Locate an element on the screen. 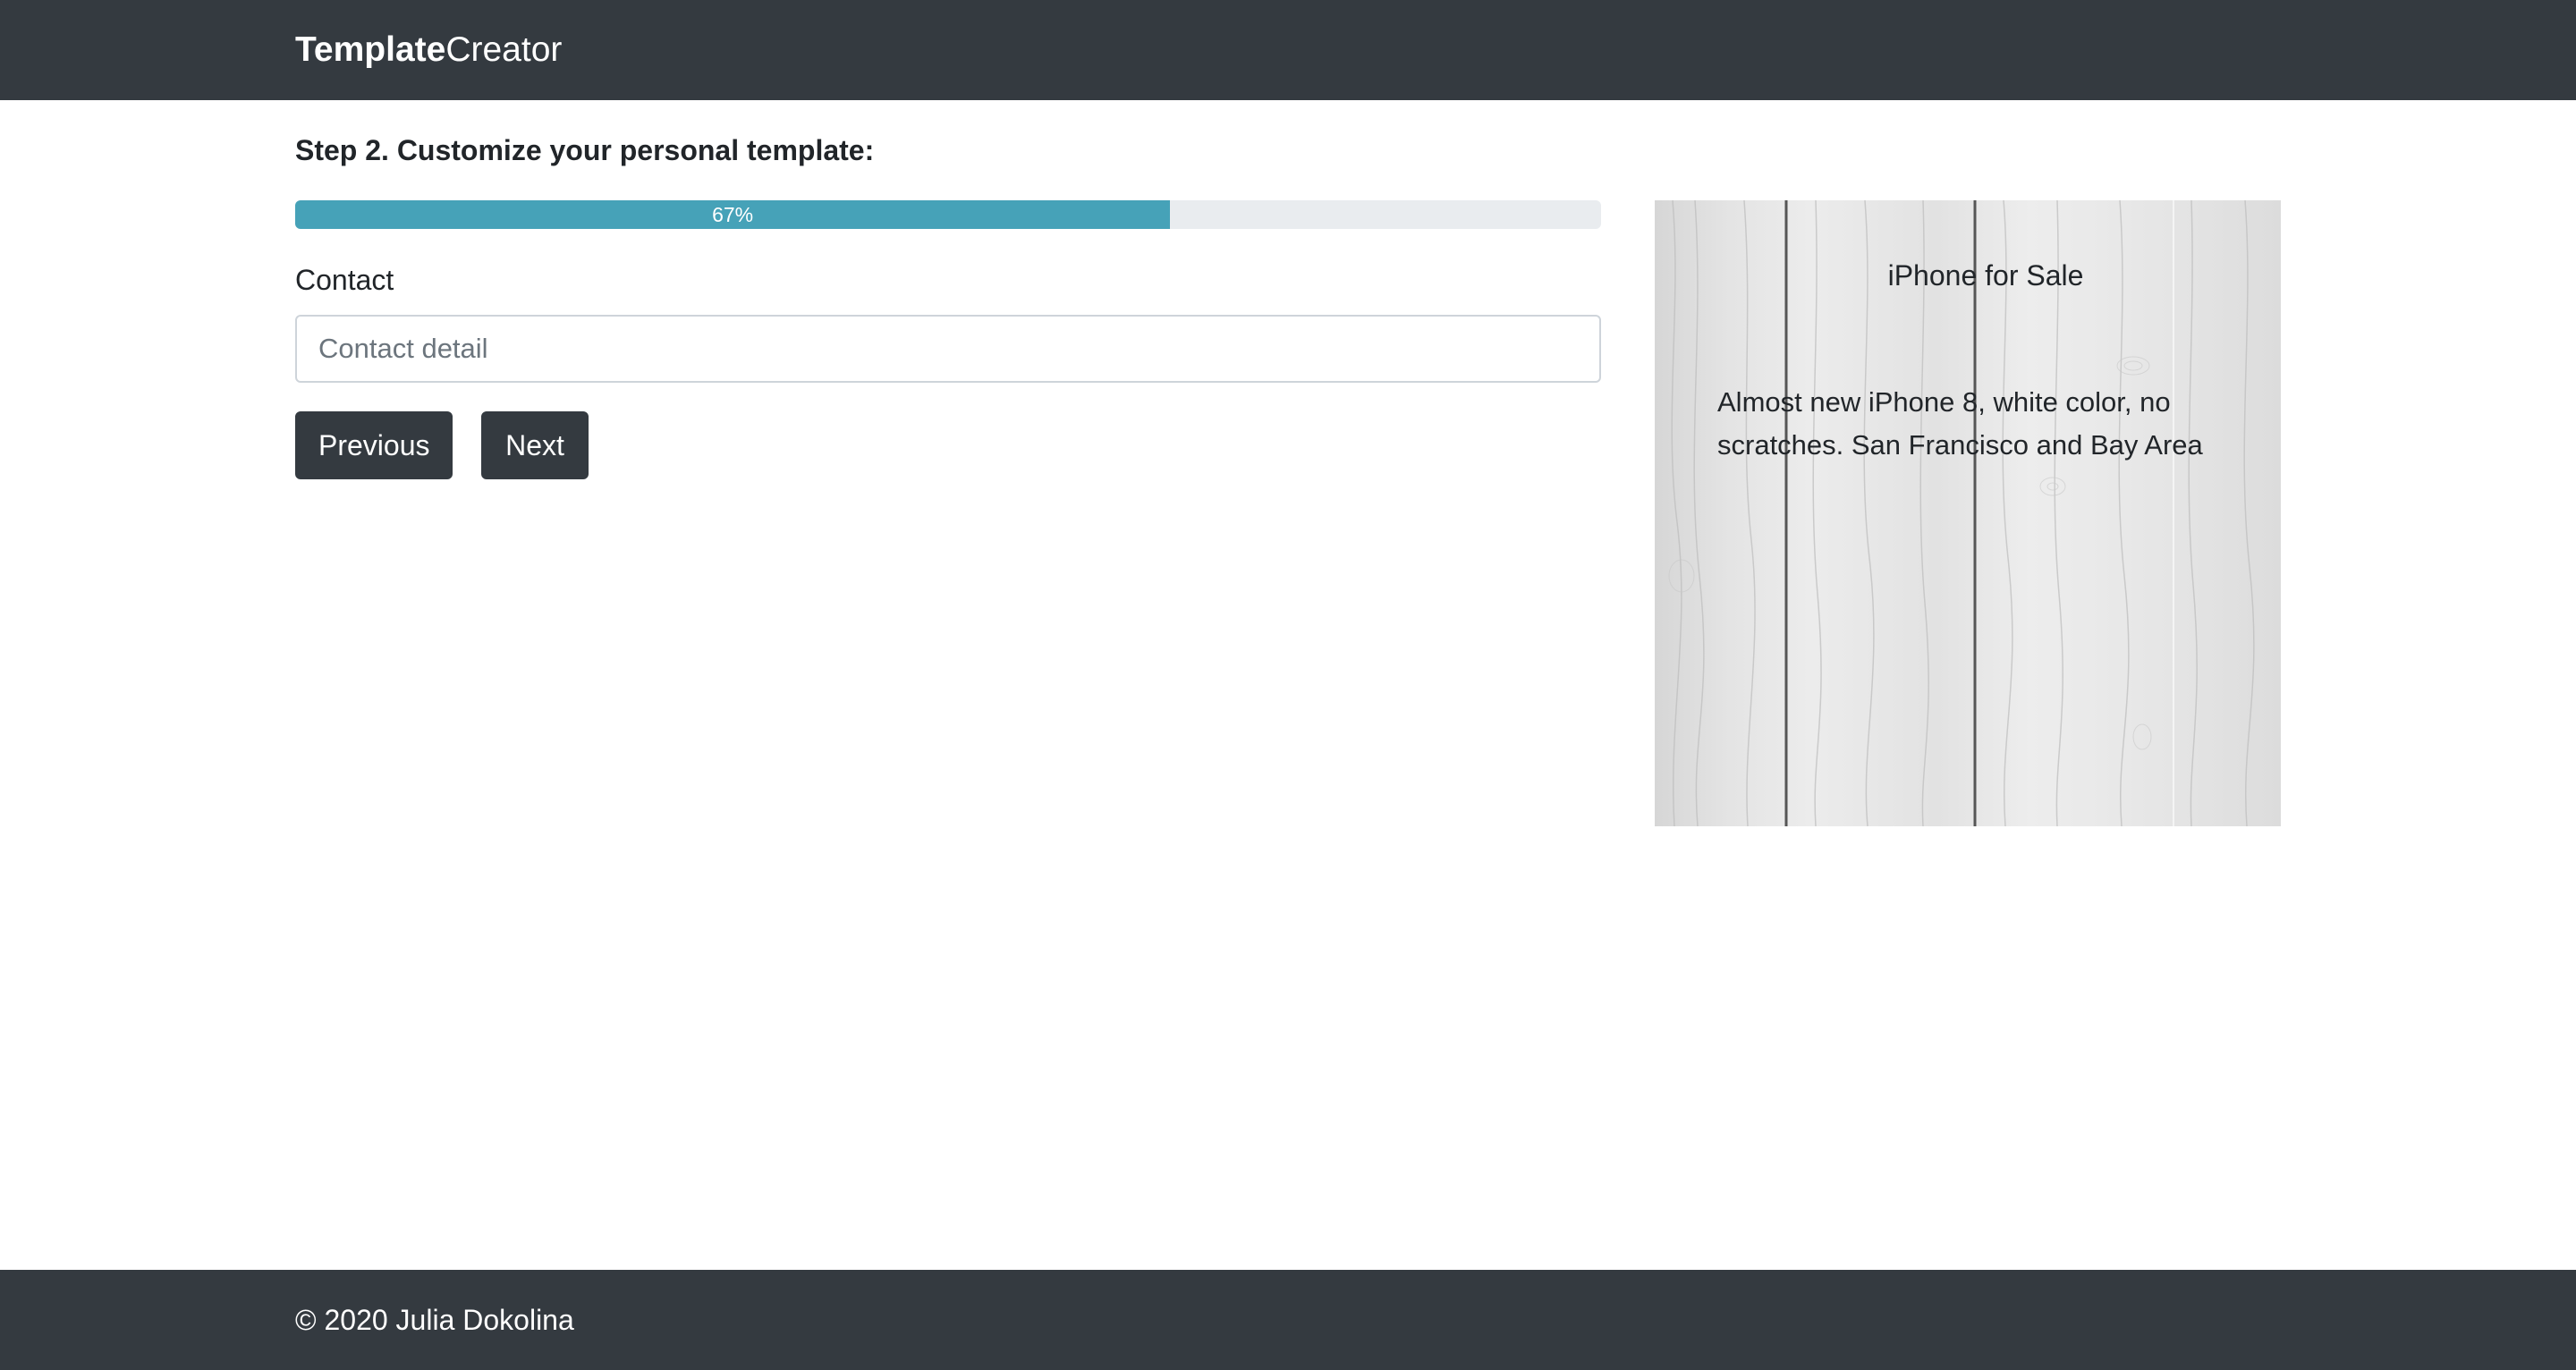 Image resolution: width=2576 pixels, height=1370 pixels. step-instruction: Customize your personal template: is located at coordinates (631, 150).